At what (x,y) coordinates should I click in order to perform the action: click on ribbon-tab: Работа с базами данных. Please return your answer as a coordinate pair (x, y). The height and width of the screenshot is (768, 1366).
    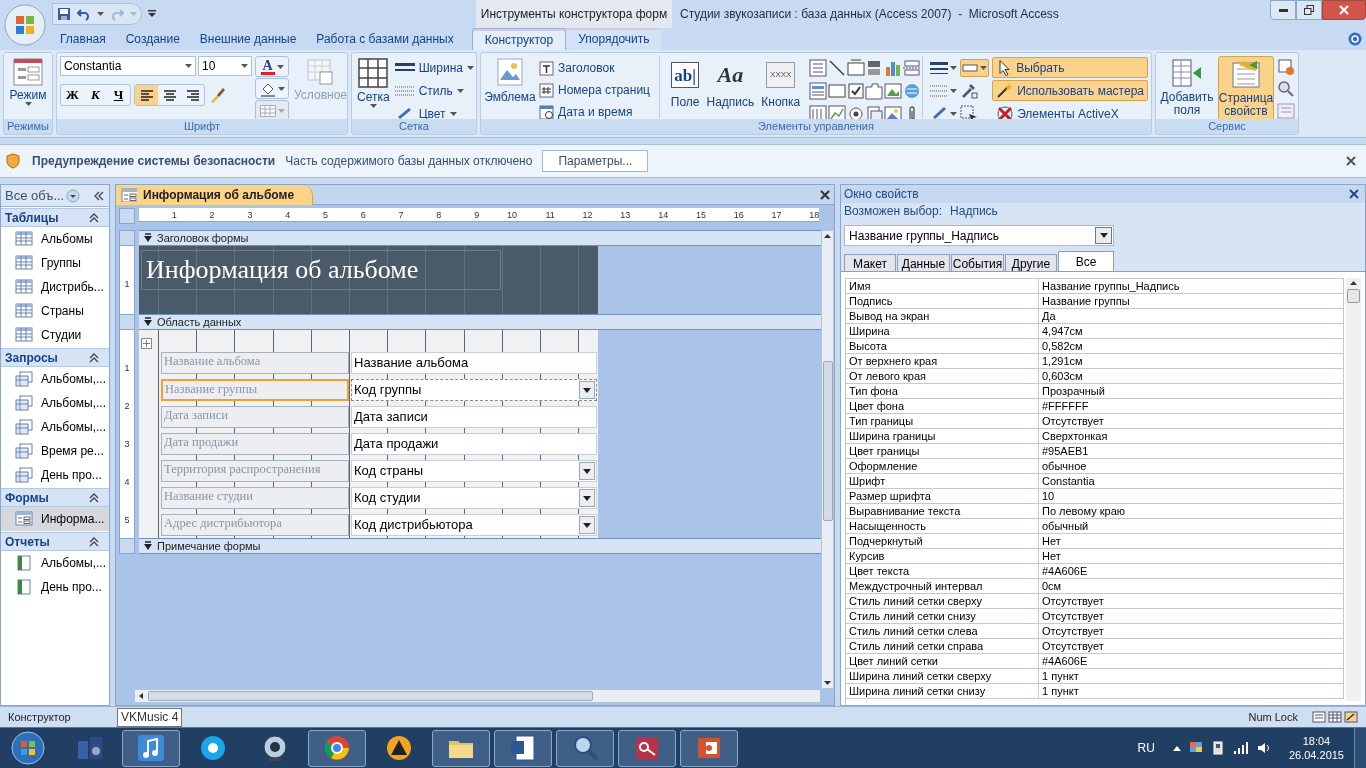
    Looking at the image, I should click on (385, 39).